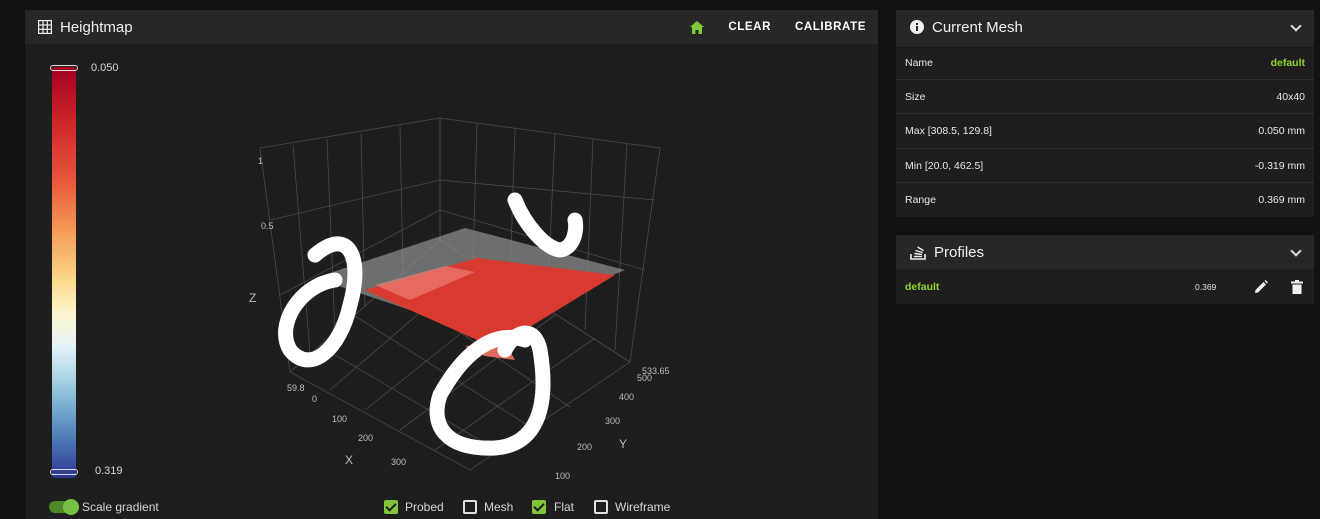 The image size is (1320, 519). Describe the element at coordinates (120, 507) in the screenshot. I see `scale-gradient-label: Scale gradient` at that location.